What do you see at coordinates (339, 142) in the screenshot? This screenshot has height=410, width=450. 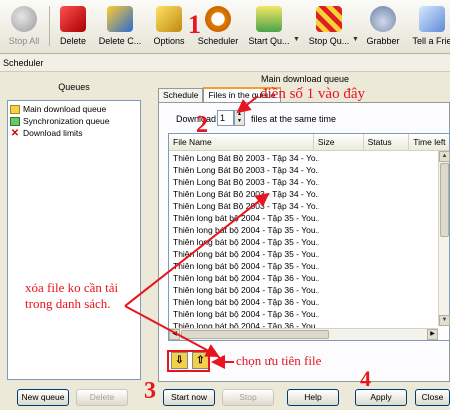 I see `column-header-size: Size` at bounding box center [339, 142].